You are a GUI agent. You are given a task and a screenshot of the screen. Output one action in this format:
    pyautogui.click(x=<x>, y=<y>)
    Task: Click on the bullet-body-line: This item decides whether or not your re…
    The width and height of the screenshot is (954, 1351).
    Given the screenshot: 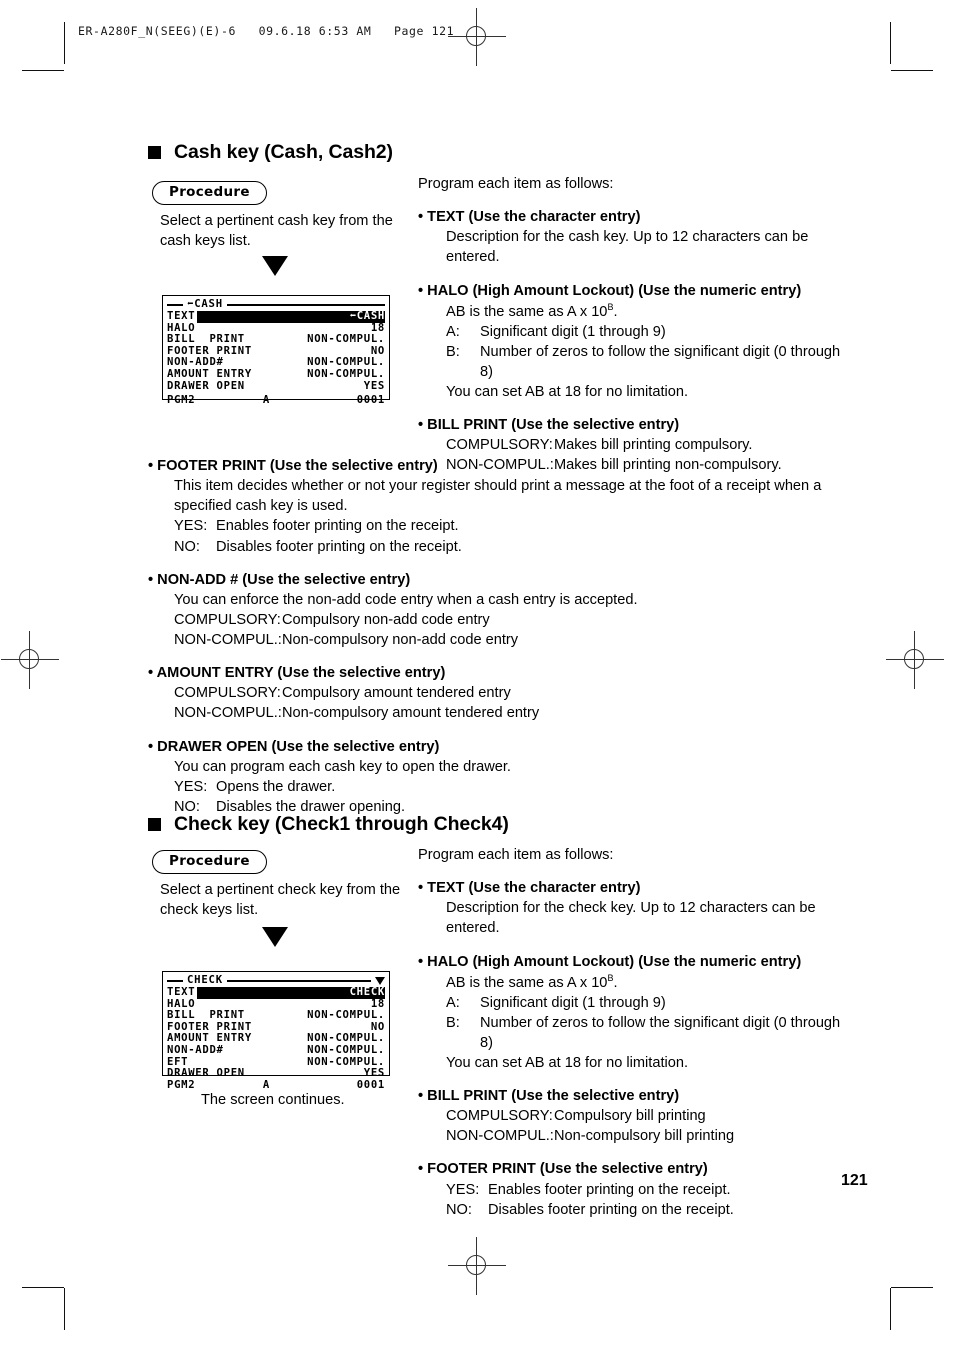 What is the action you would take?
    pyautogui.click(x=498, y=486)
    